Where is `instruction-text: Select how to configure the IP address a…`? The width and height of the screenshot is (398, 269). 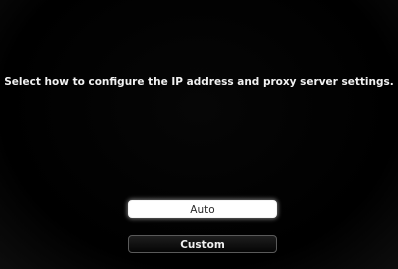 instruction-text: Select how to configure the IP address a… is located at coordinates (199, 82).